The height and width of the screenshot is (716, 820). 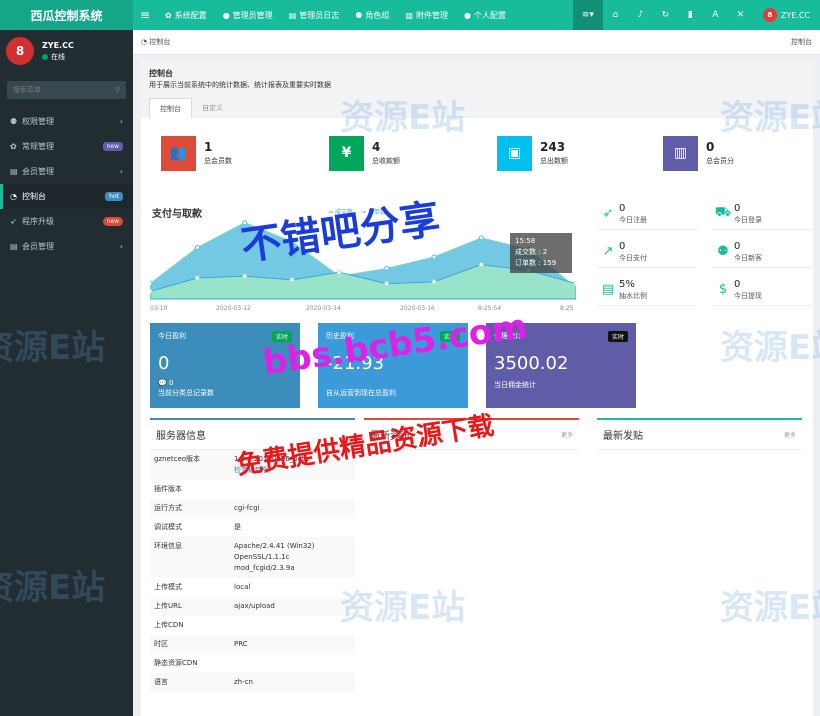 What do you see at coordinates (66, 196) in the screenshot?
I see `sidebar-item-dashboard: ◔ 控制台 hot` at bounding box center [66, 196].